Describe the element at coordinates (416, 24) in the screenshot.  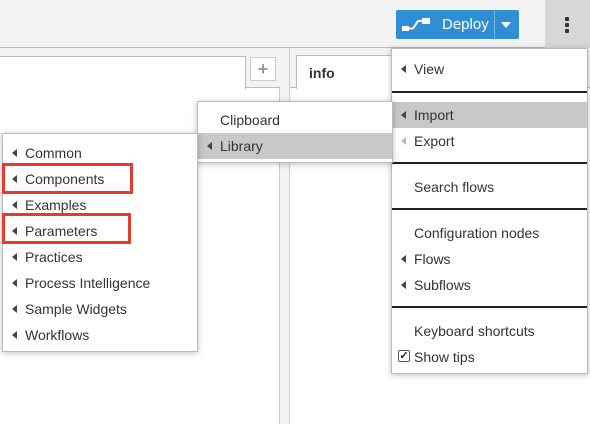
I see `deploy-flow-icon` at that location.